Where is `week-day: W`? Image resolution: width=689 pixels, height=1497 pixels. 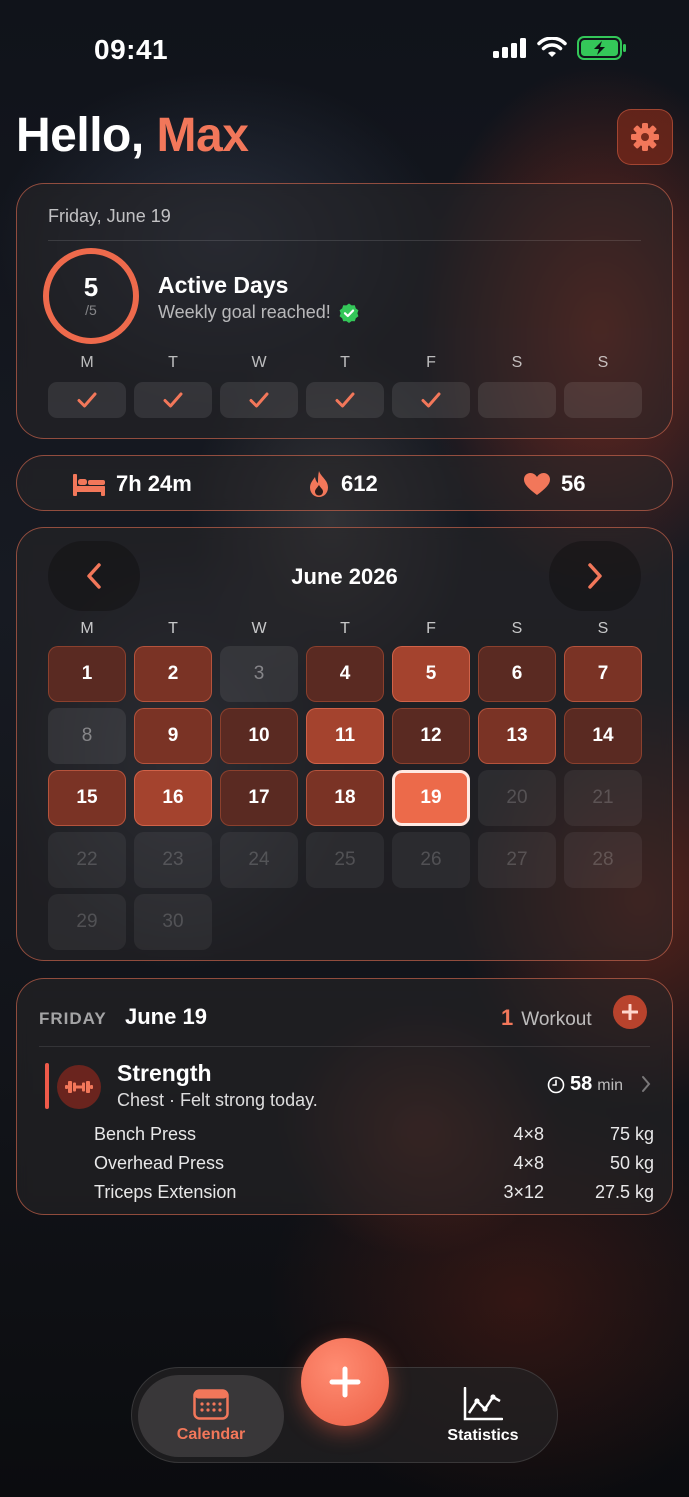
week-day: W is located at coordinates (259, 386).